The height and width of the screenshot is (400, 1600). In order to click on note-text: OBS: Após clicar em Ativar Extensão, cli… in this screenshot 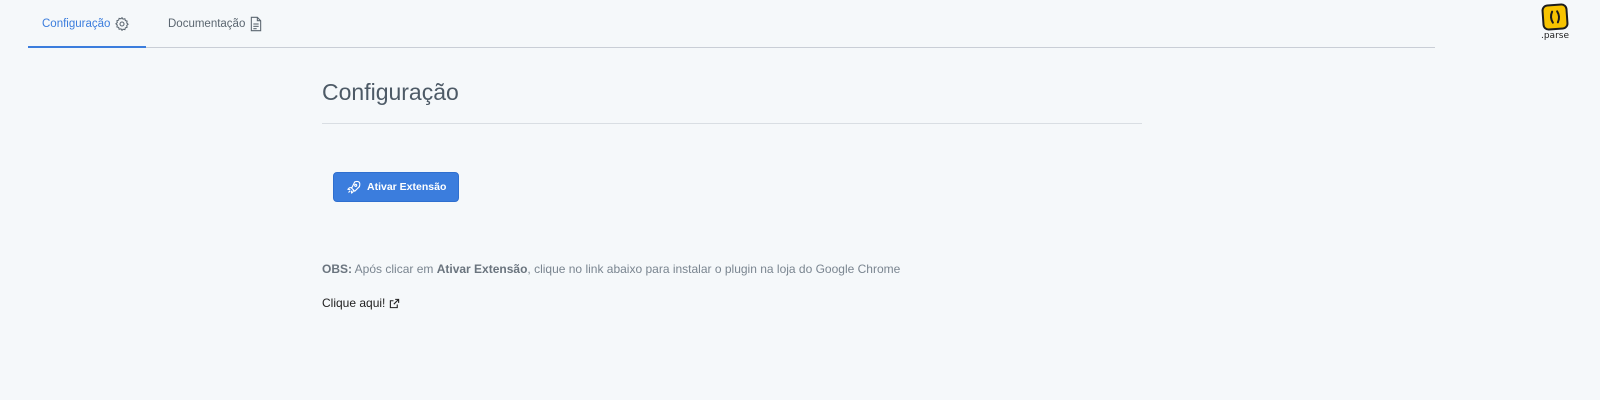, I will do `click(732, 269)`.